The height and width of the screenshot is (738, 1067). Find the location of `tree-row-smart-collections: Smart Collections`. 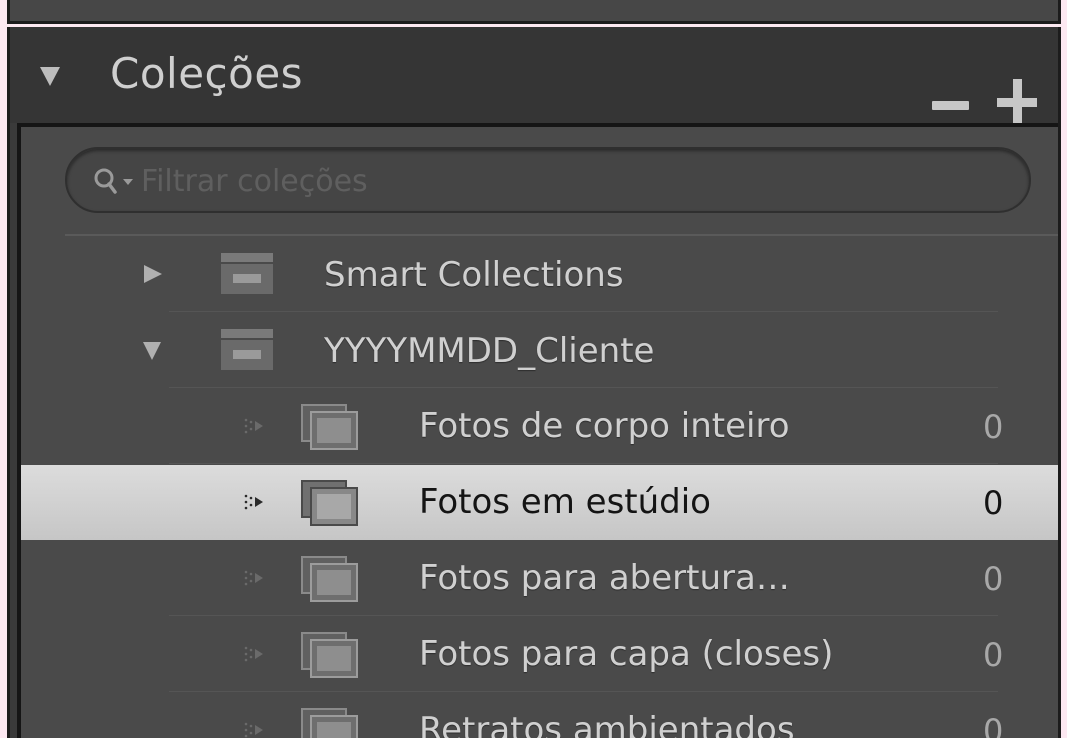

tree-row-smart-collections: Smart Collections is located at coordinates (539, 274).